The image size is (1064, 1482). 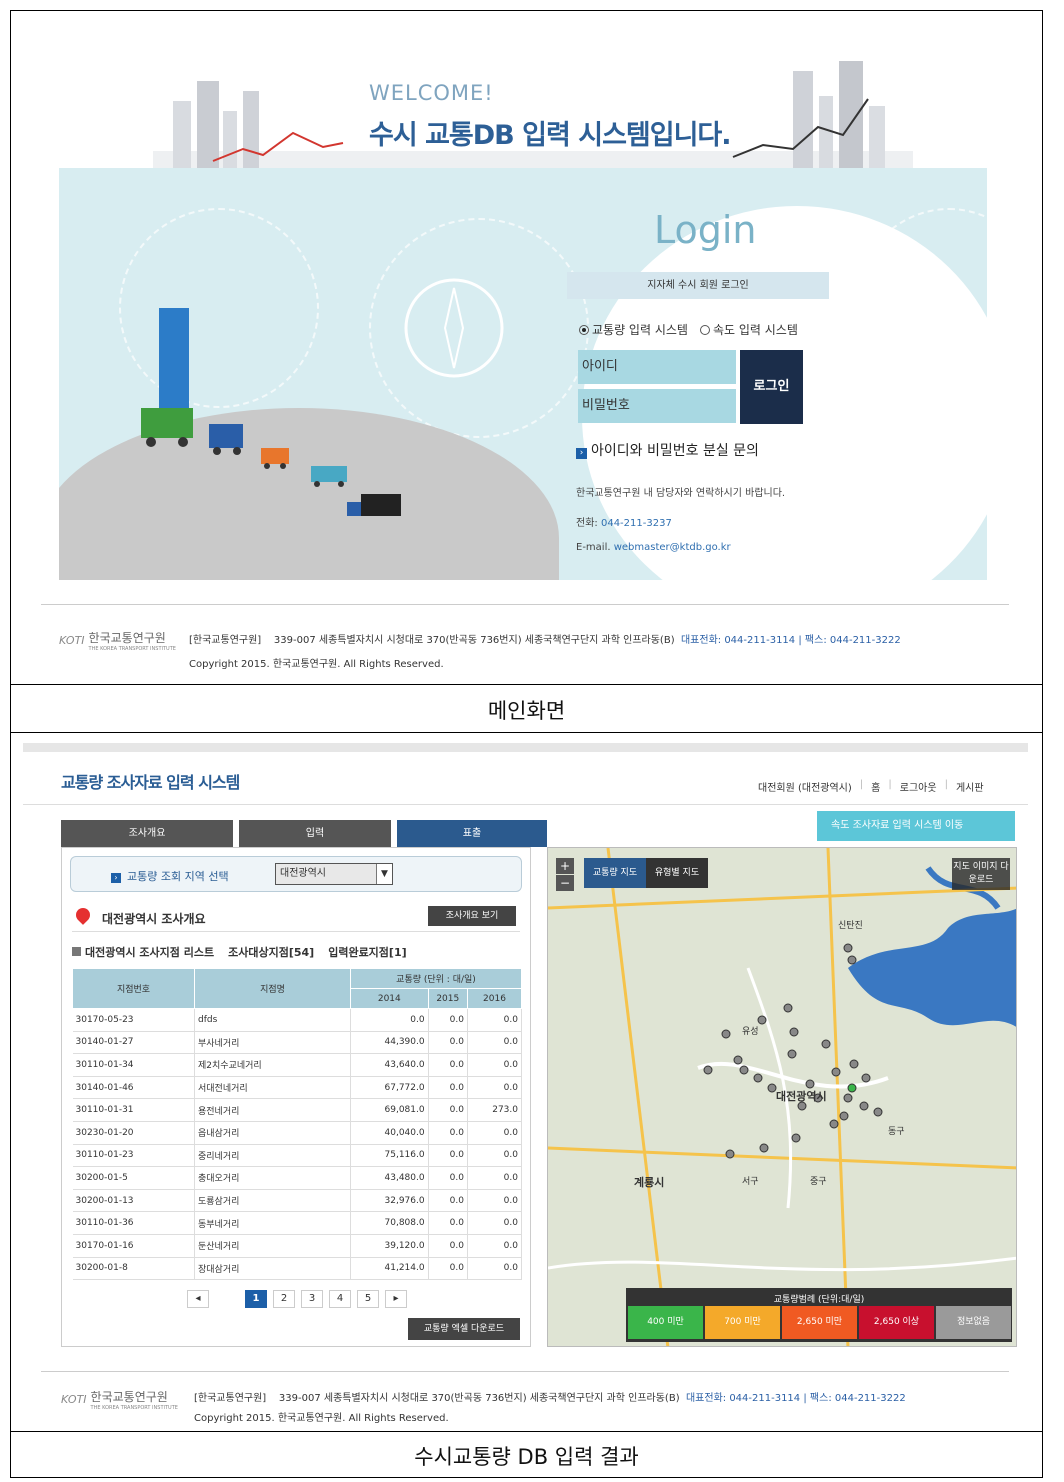 What do you see at coordinates (198, 1299) in the screenshot?
I see `prev-page-button: ◂` at bounding box center [198, 1299].